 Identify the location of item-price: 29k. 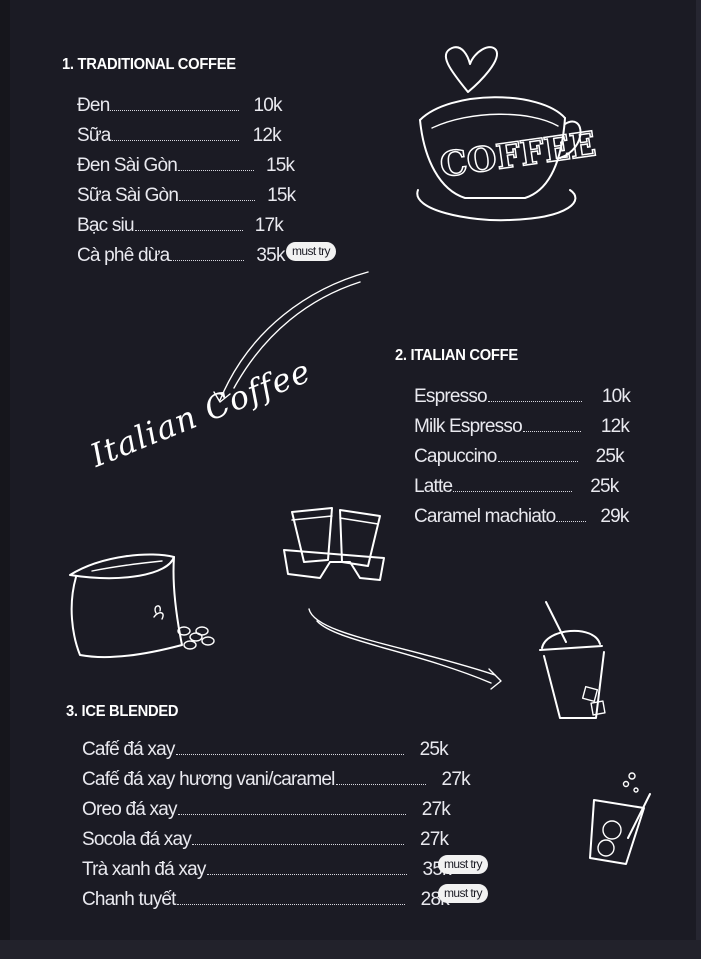
(614, 516).